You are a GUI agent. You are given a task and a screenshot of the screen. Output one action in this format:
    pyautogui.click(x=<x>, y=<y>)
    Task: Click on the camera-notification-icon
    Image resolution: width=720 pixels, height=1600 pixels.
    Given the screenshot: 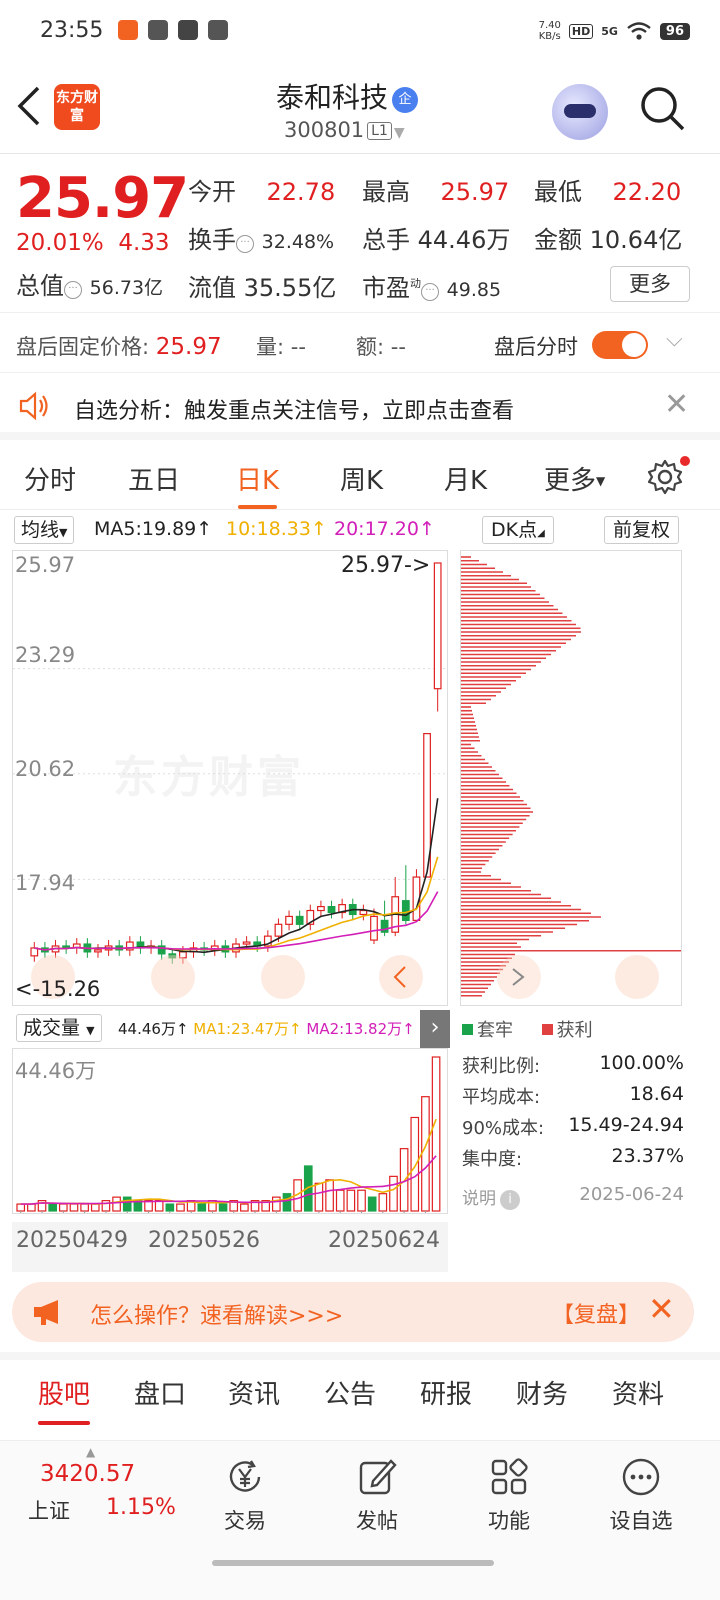 What is the action you would take?
    pyautogui.click(x=218, y=30)
    